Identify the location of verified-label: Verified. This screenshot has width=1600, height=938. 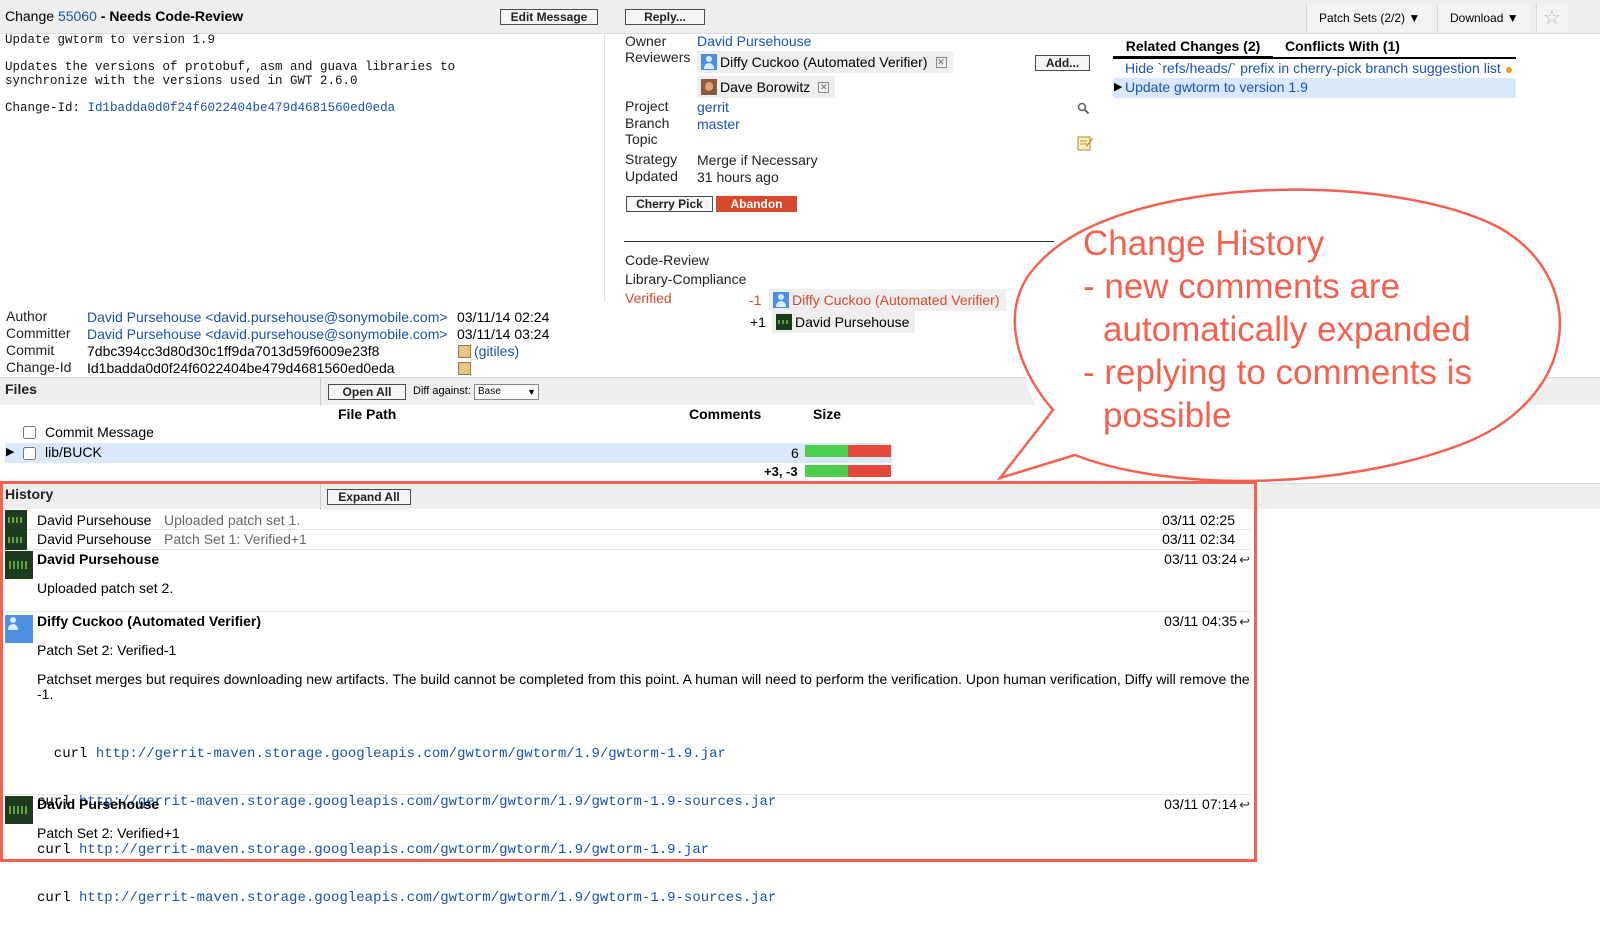
(648, 298).